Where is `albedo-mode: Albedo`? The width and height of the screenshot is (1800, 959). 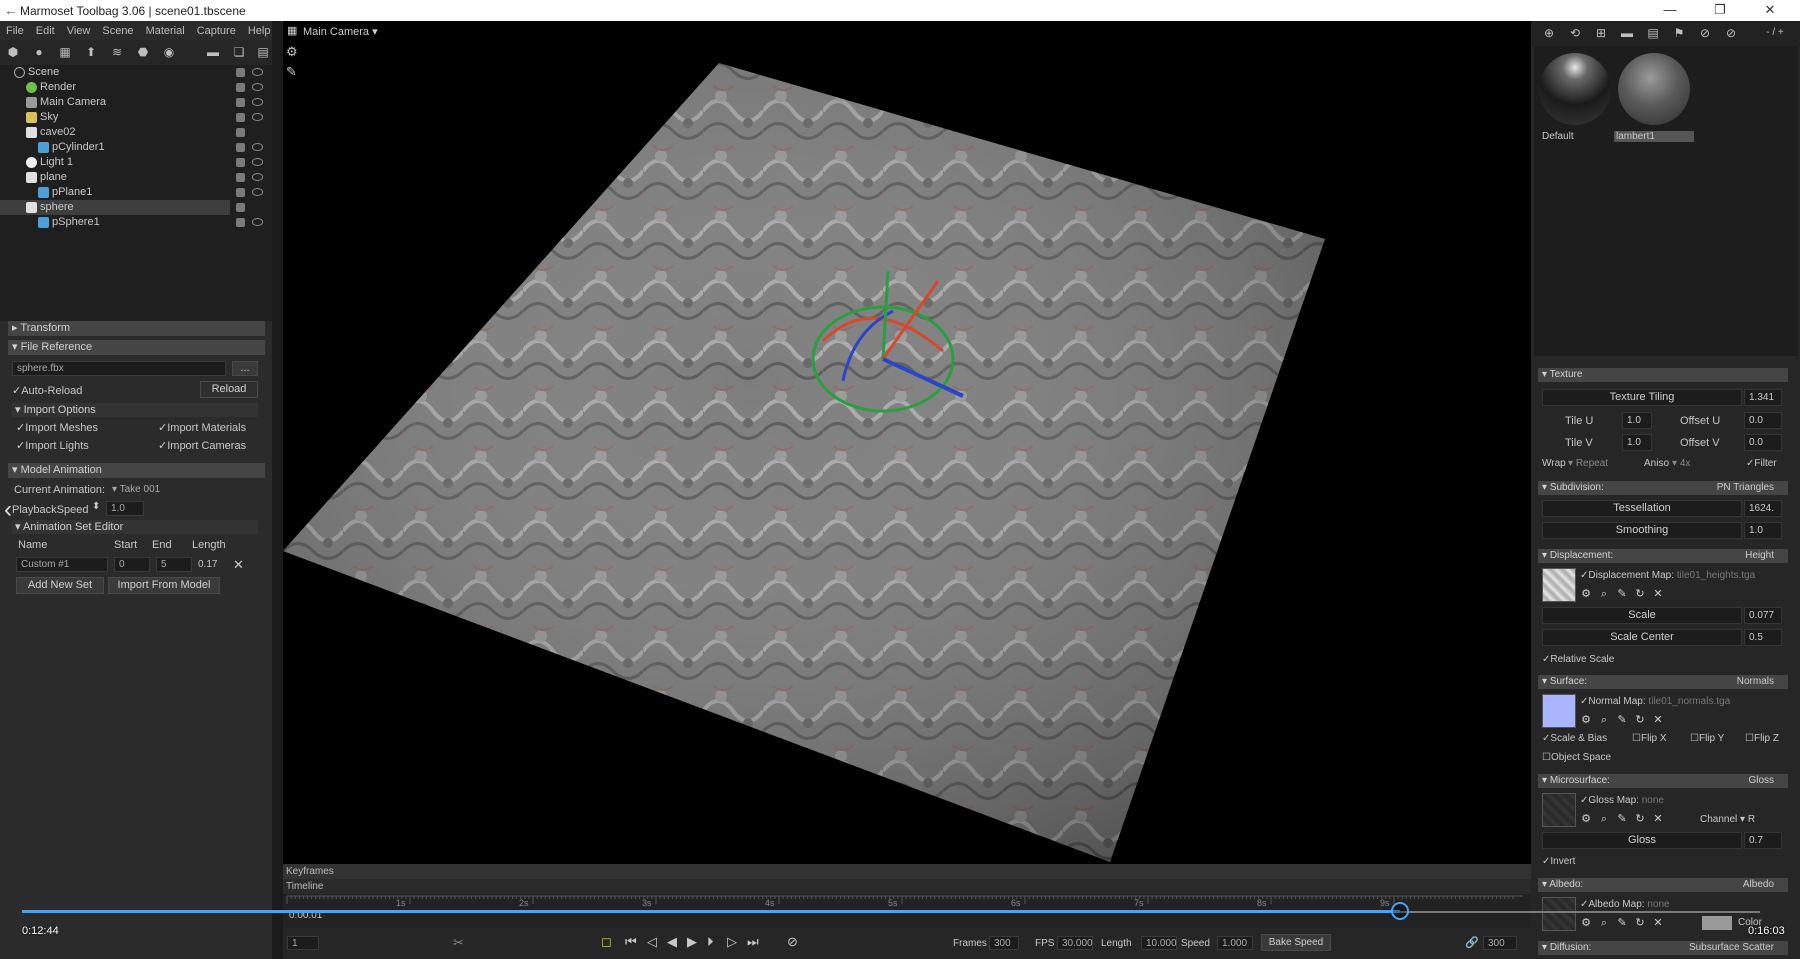 albedo-mode: Albedo is located at coordinates (1758, 885).